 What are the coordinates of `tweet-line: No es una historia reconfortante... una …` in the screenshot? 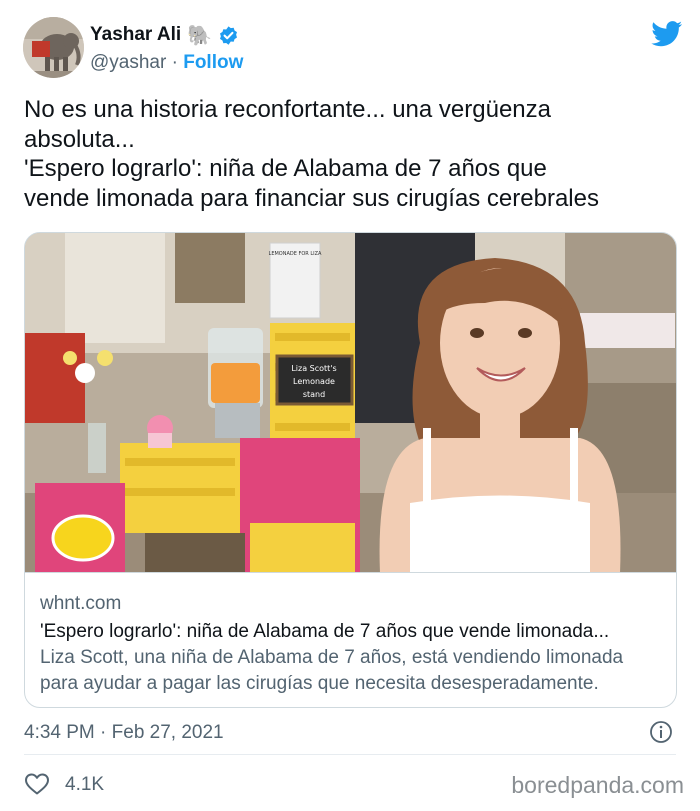 It's located at (287, 109).